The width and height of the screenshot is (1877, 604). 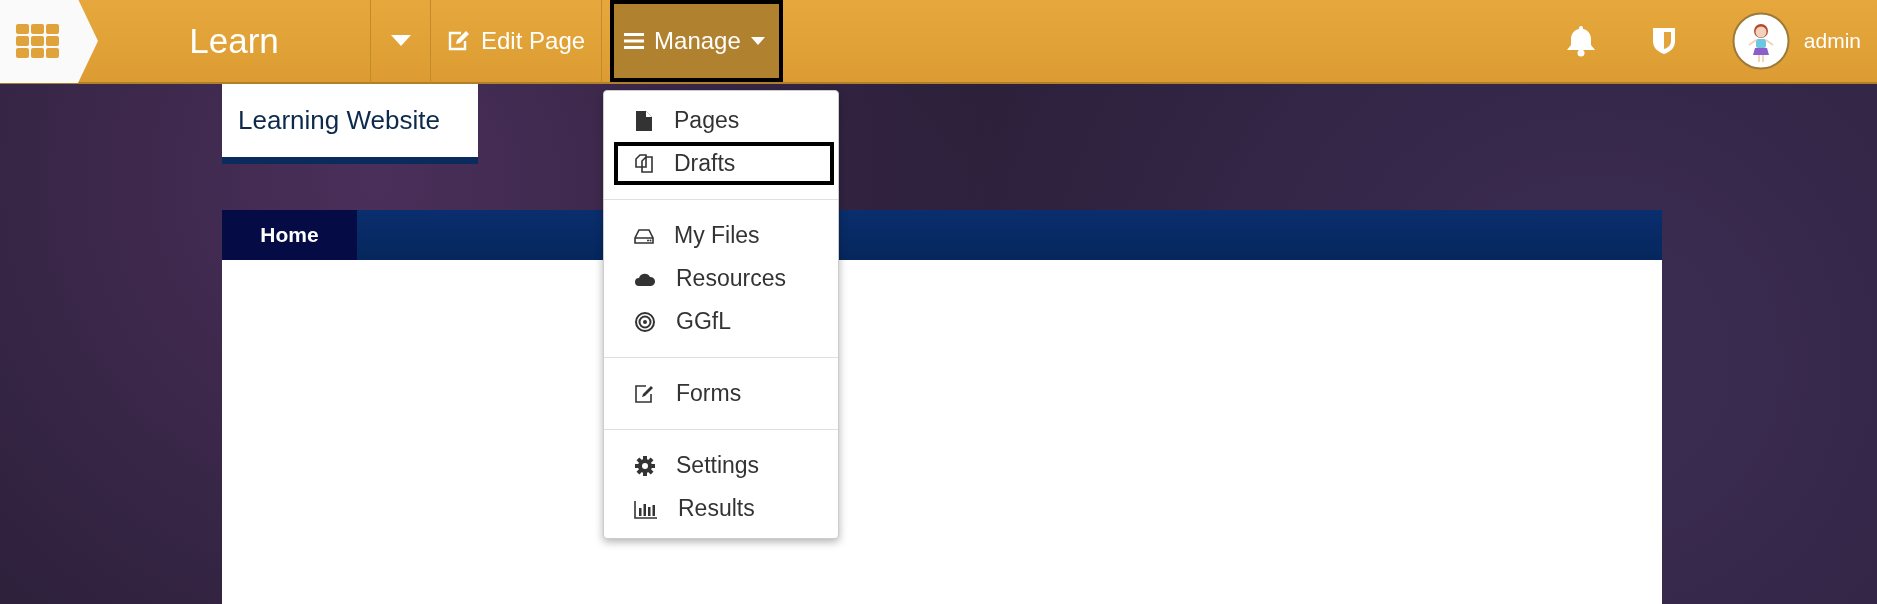 I want to click on shield-icon, so click(x=1663, y=41).